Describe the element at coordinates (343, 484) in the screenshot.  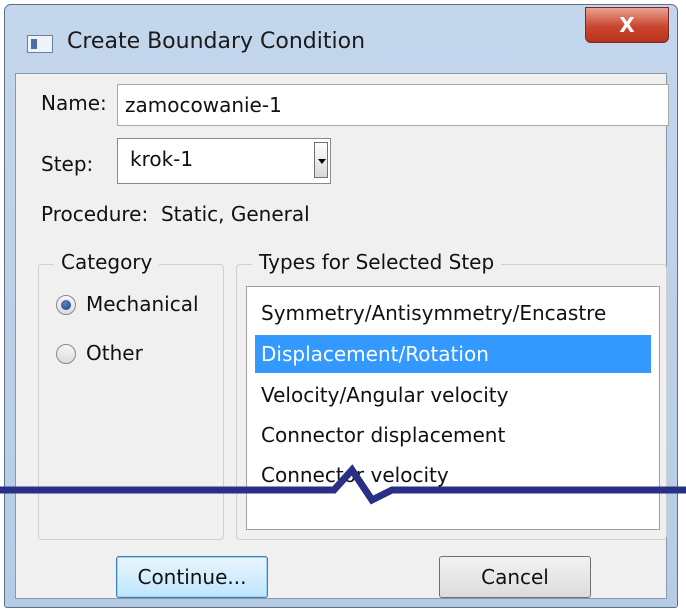
I see `break-line` at that location.